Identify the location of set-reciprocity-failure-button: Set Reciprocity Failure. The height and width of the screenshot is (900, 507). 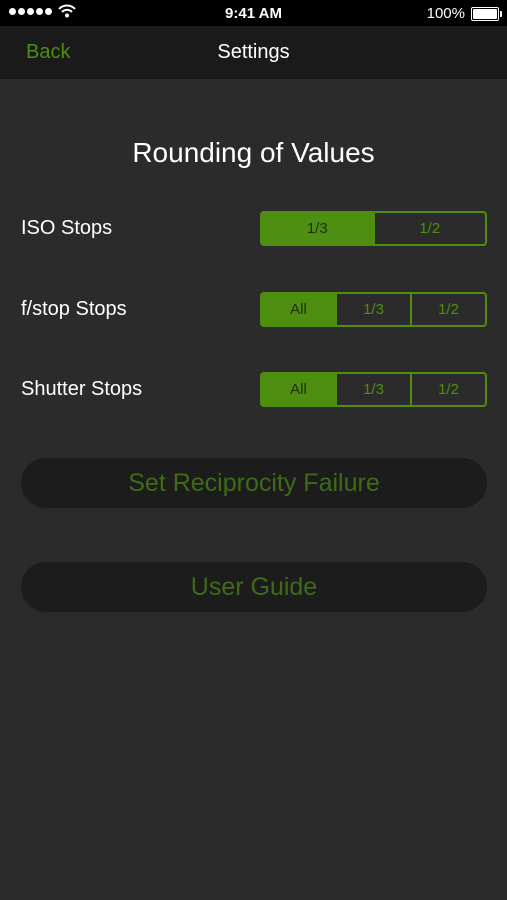
(254, 483).